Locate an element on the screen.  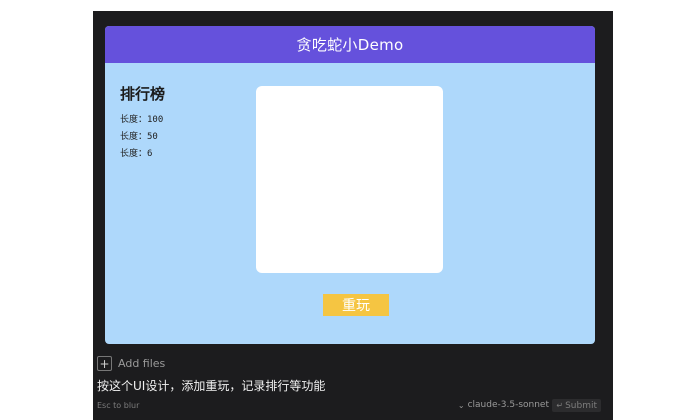
plus-icon: + is located at coordinates (104, 363).